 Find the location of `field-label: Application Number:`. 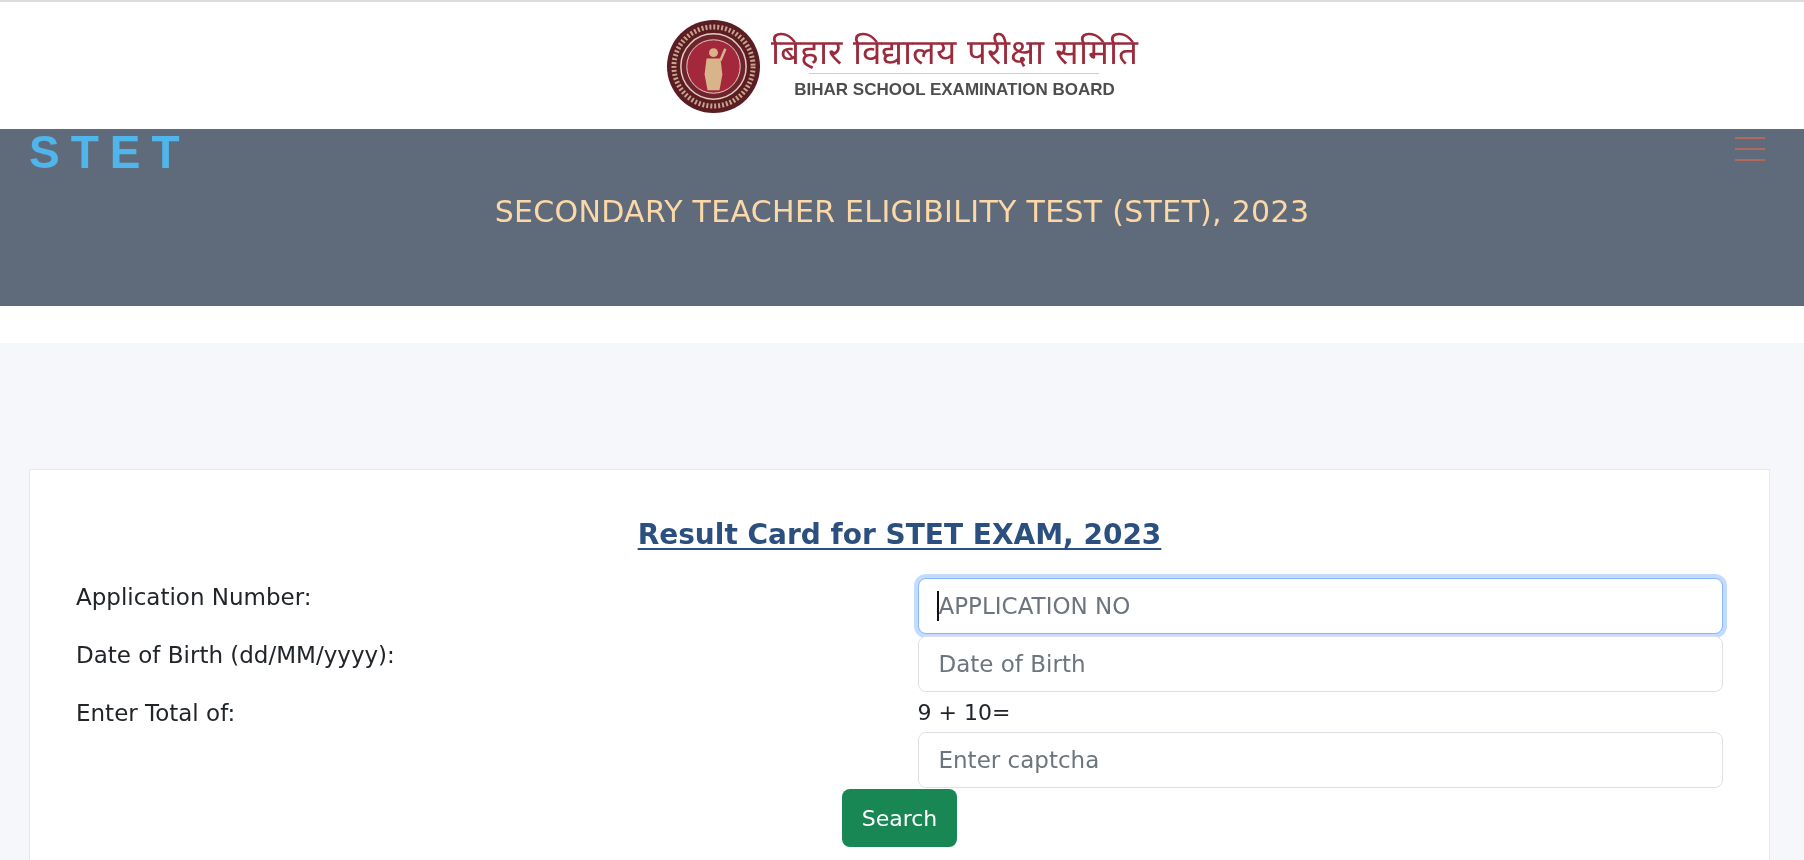

field-label: Application Number: is located at coordinates (194, 597).